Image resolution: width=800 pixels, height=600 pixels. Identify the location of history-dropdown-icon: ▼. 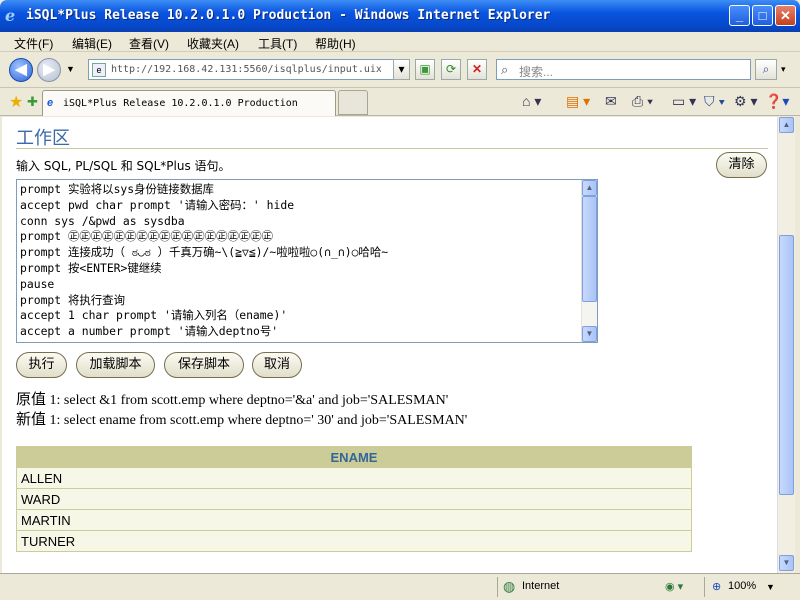
(70, 69).